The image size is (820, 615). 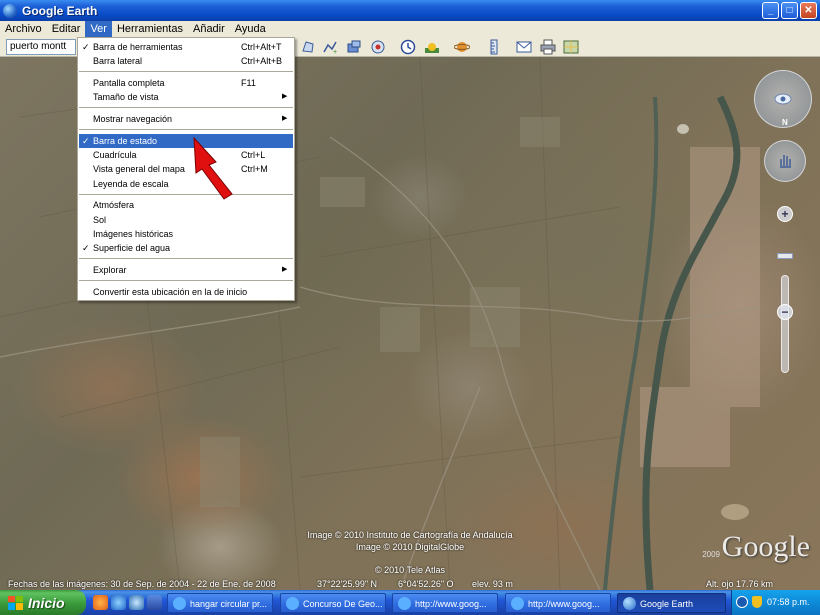 What do you see at coordinates (409, 570) in the screenshot?
I see `attribution-teleatlas: © 2010 Tele Atlas` at bounding box center [409, 570].